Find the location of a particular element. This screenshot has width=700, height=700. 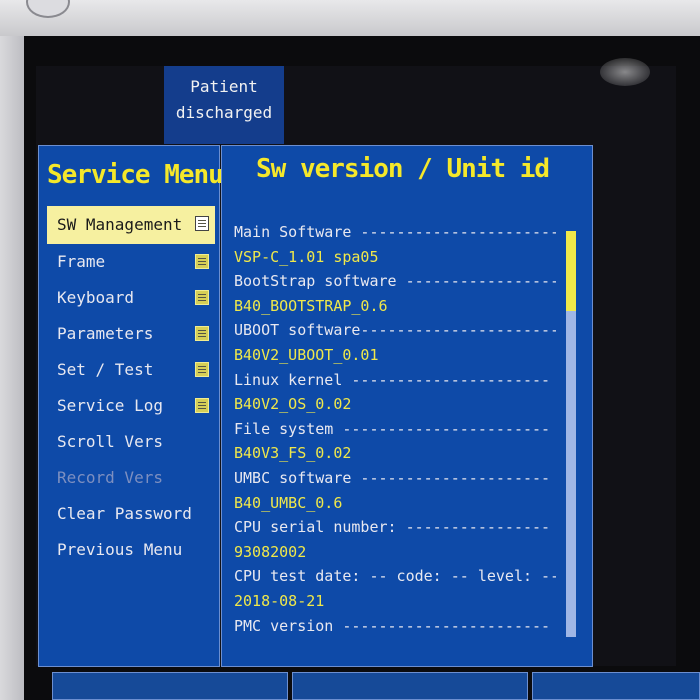

version-label: Linux kernel ---------------------- is located at coordinates (392, 379).